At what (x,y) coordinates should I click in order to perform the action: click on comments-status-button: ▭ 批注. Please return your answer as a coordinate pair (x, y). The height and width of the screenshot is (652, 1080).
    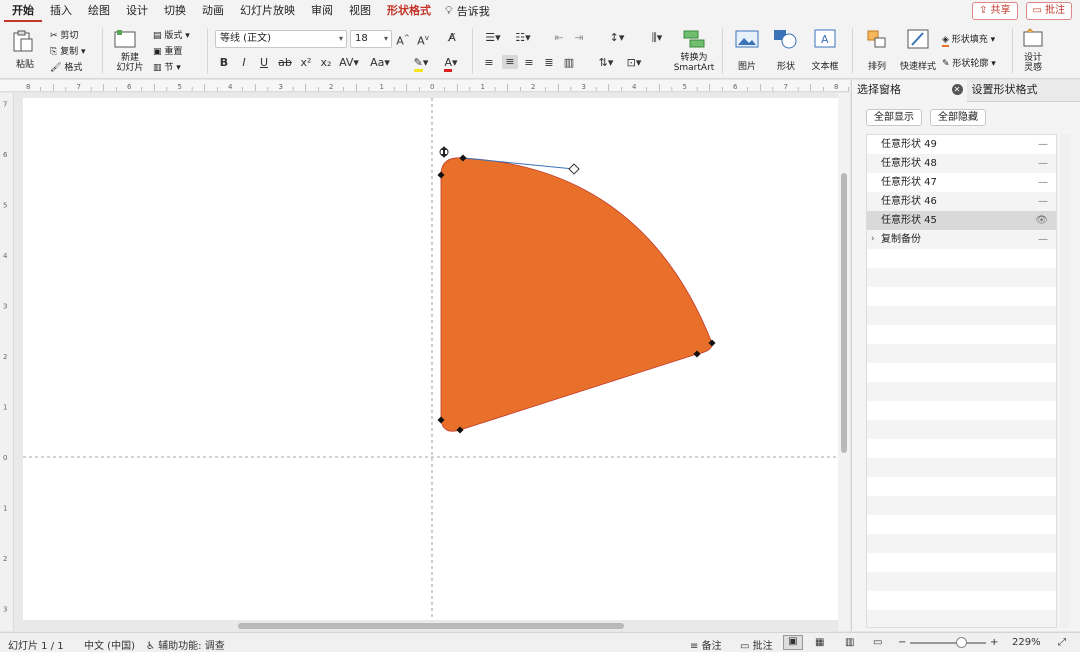
    Looking at the image, I should click on (756, 644).